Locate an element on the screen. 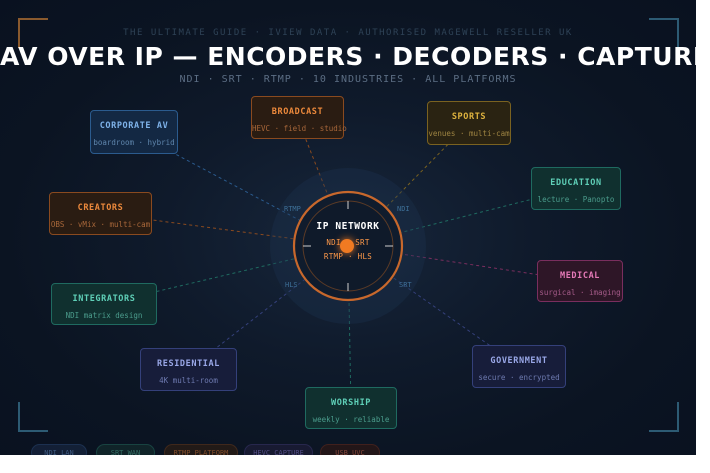 This screenshot has height=473, width=710. node-worship: WORSHIP weekly · reliable is located at coordinates (351, 408).